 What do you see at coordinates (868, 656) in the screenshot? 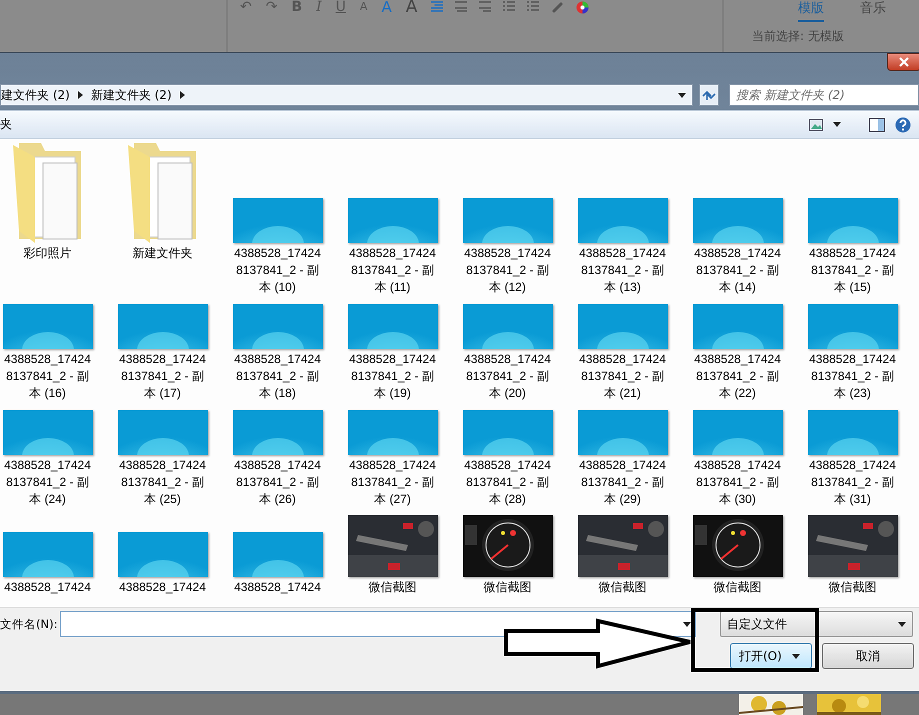
I see `cancel-button: 取消` at bounding box center [868, 656].